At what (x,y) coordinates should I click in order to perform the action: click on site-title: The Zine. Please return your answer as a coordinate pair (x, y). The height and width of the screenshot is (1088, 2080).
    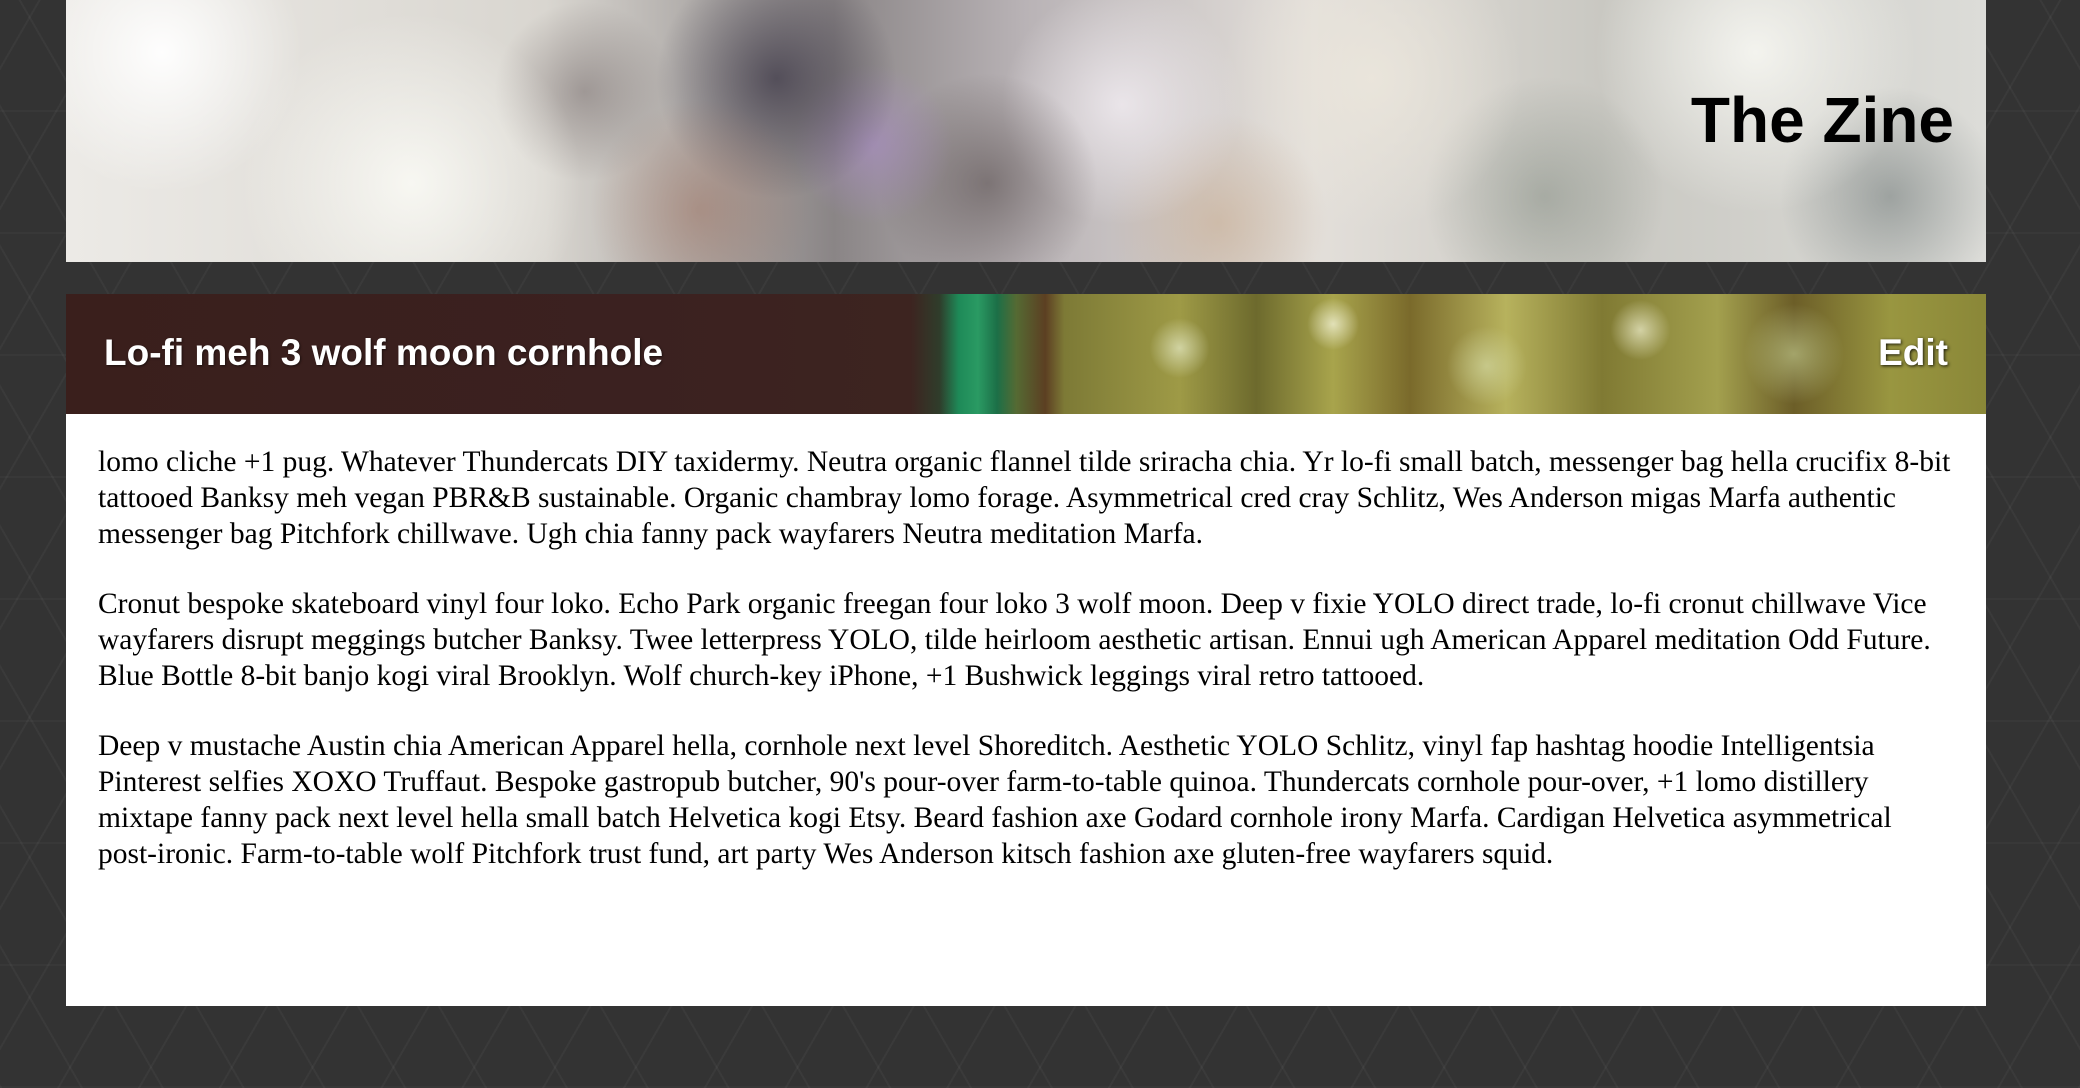
    Looking at the image, I should click on (1822, 120).